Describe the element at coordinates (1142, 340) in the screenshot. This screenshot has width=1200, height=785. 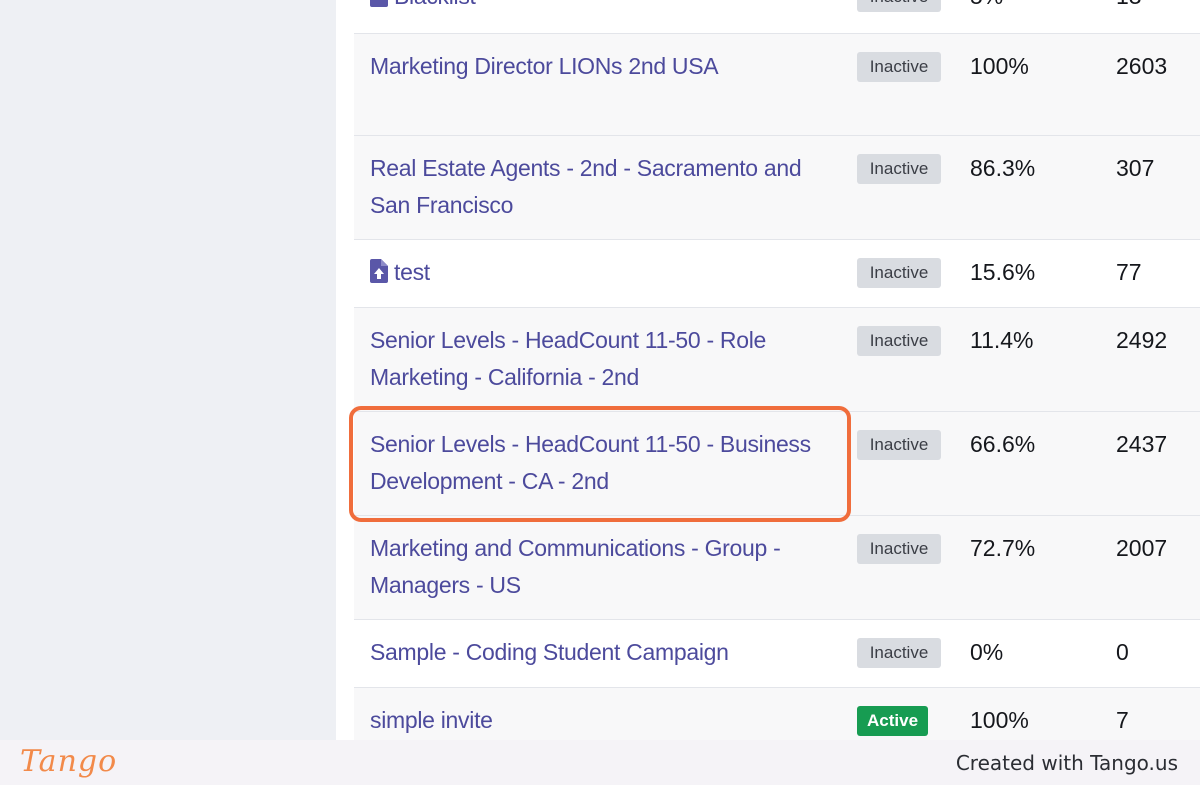
I see `count-value: 2492` at that location.